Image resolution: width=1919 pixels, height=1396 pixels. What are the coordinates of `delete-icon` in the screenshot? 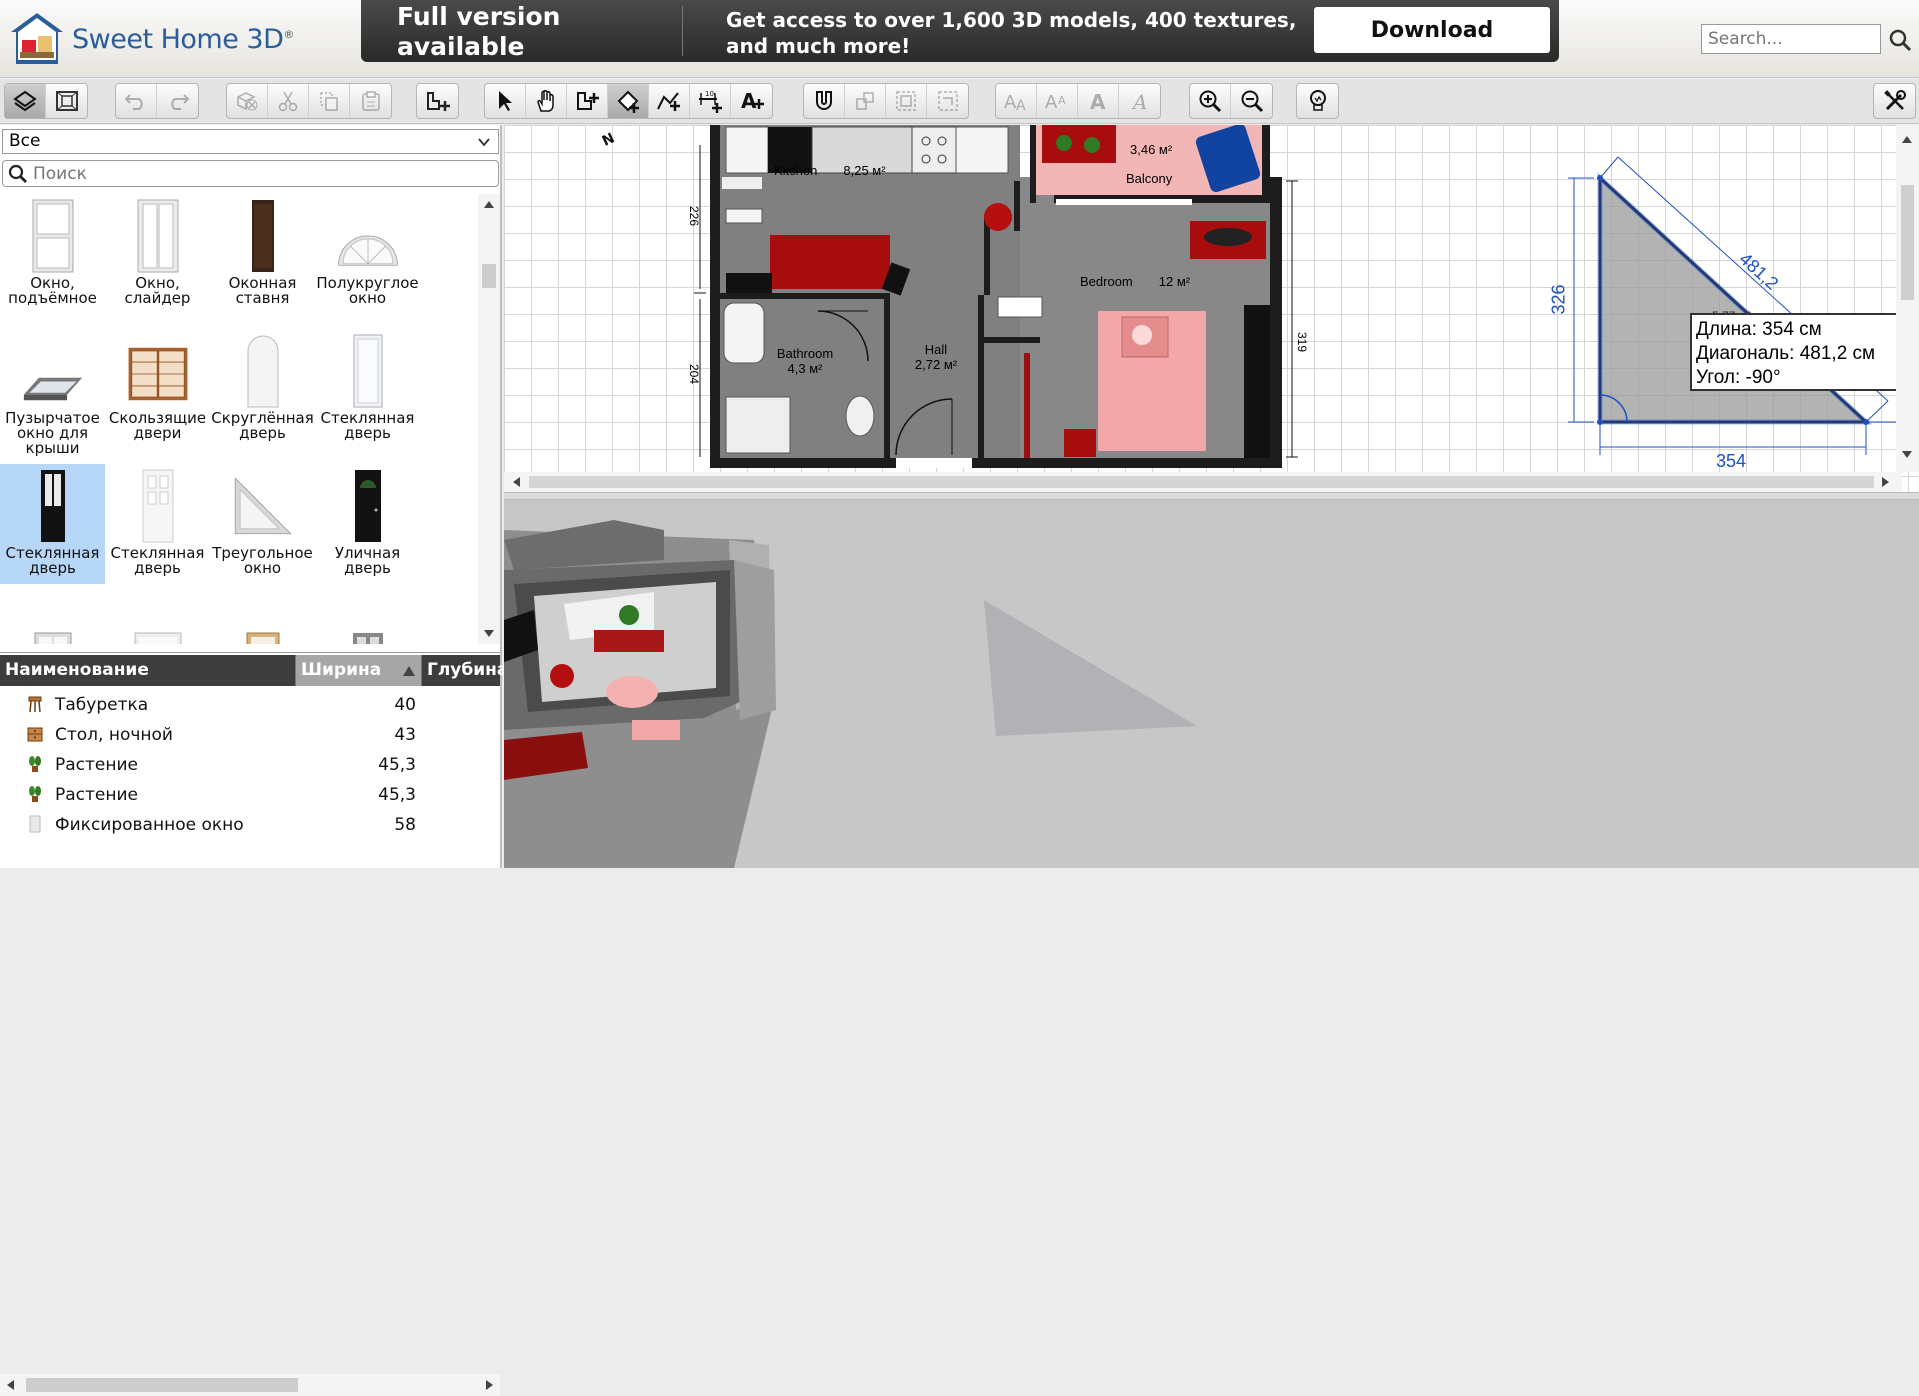 It's located at (247, 101).